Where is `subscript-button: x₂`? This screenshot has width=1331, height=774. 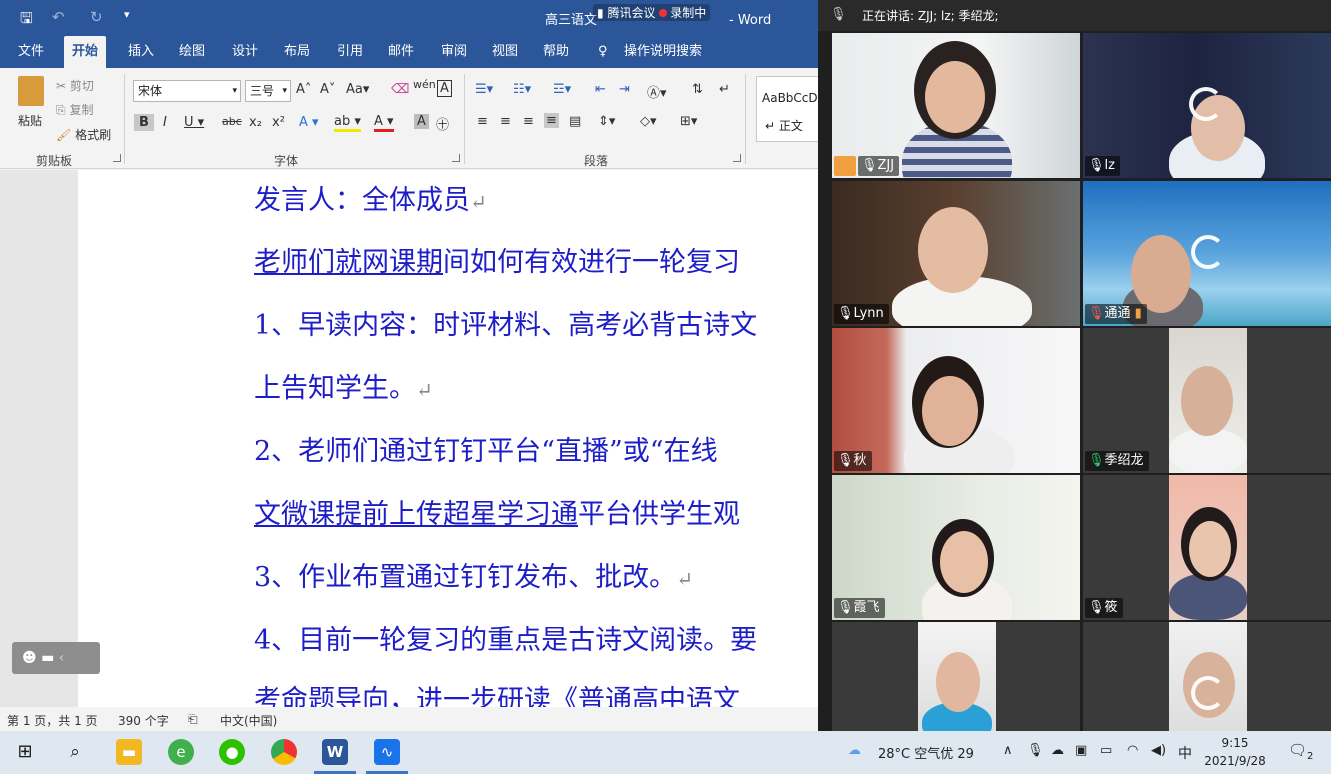
subscript-button: x₂ is located at coordinates (255, 122).